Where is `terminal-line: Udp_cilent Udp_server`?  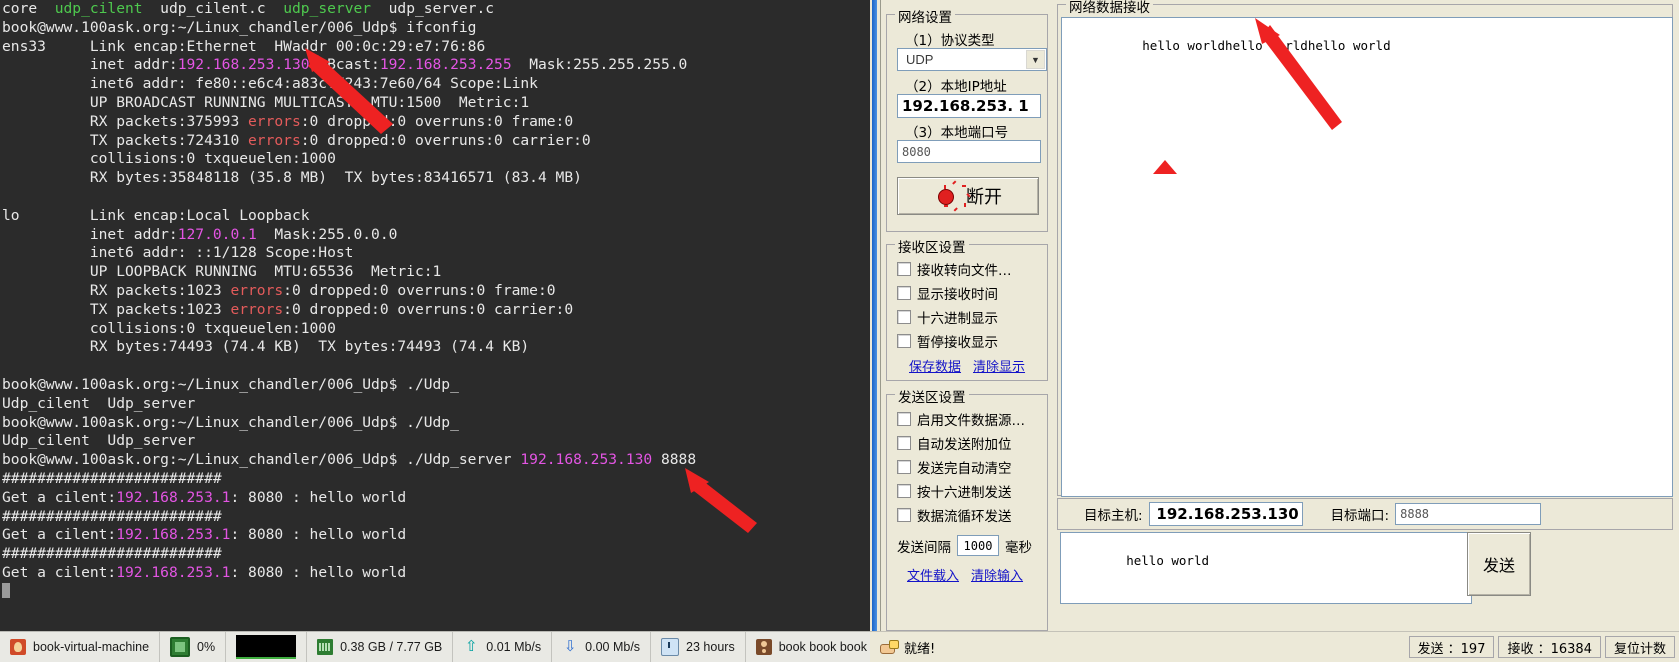
terminal-line: Udp_cilent Udp_server is located at coordinates (435, 441).